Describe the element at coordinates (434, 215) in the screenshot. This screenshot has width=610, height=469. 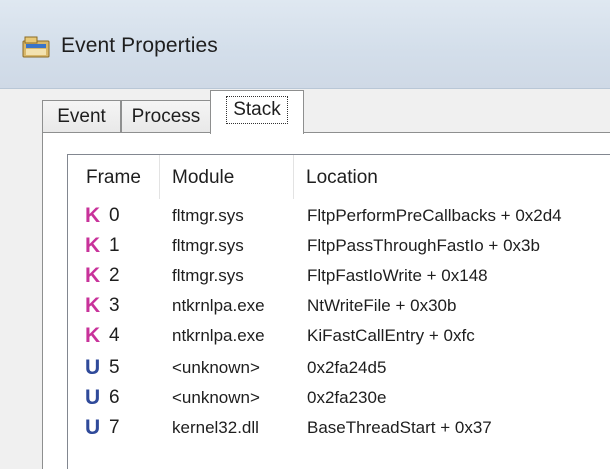
I see `frame-location: FltpPerformPreCallbacks + 0x2d4` at that location.